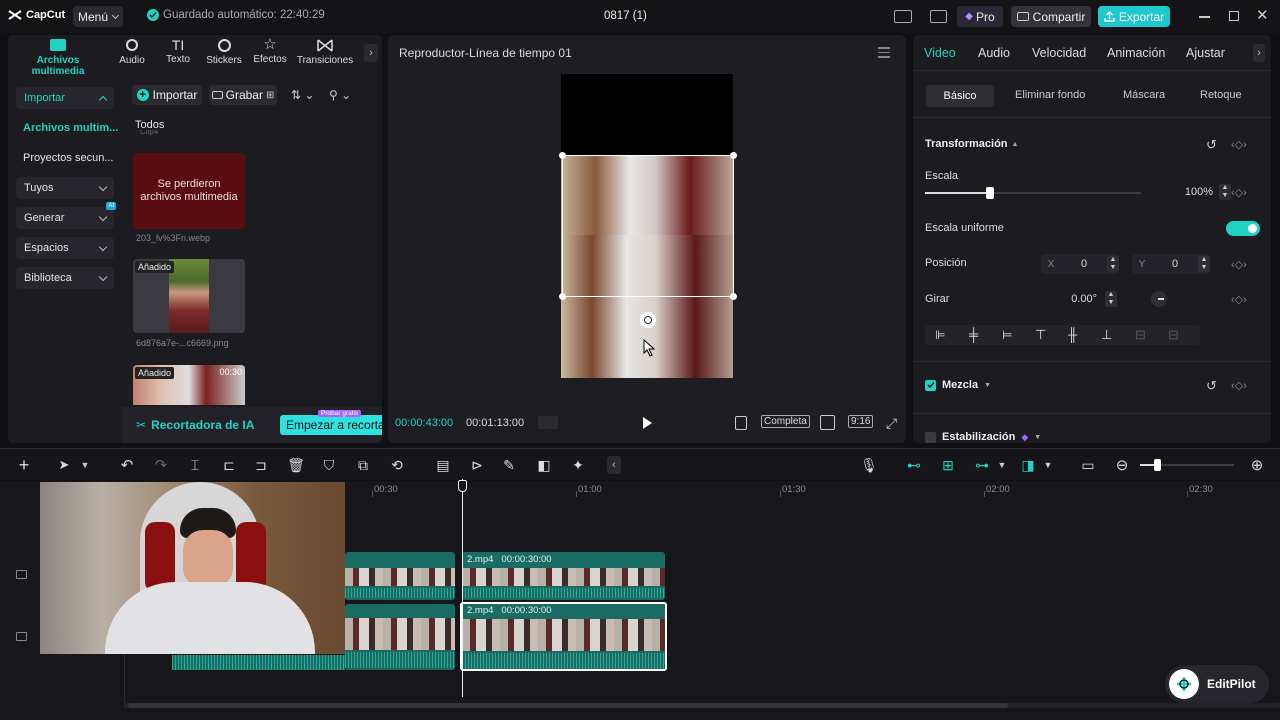 This screenshot has width=1280, height=720. What do you see at coordinates (65, 188) in the screenshot?
I see `sidebar-item-yours: Tuyos` at bounding box center [65, 188].